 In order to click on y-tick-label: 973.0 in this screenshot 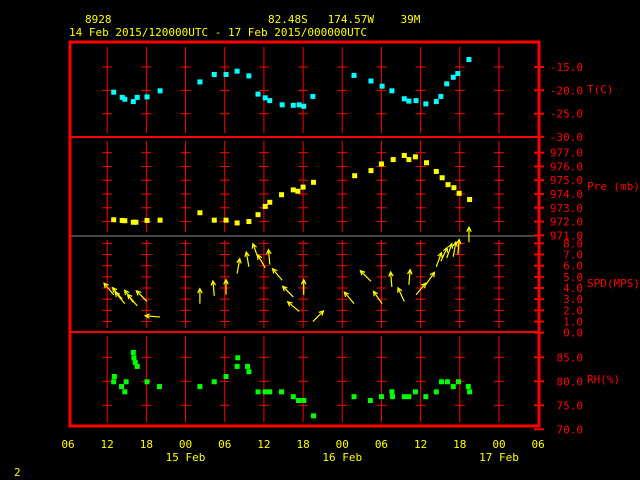, I will do `click(566, 208)`.